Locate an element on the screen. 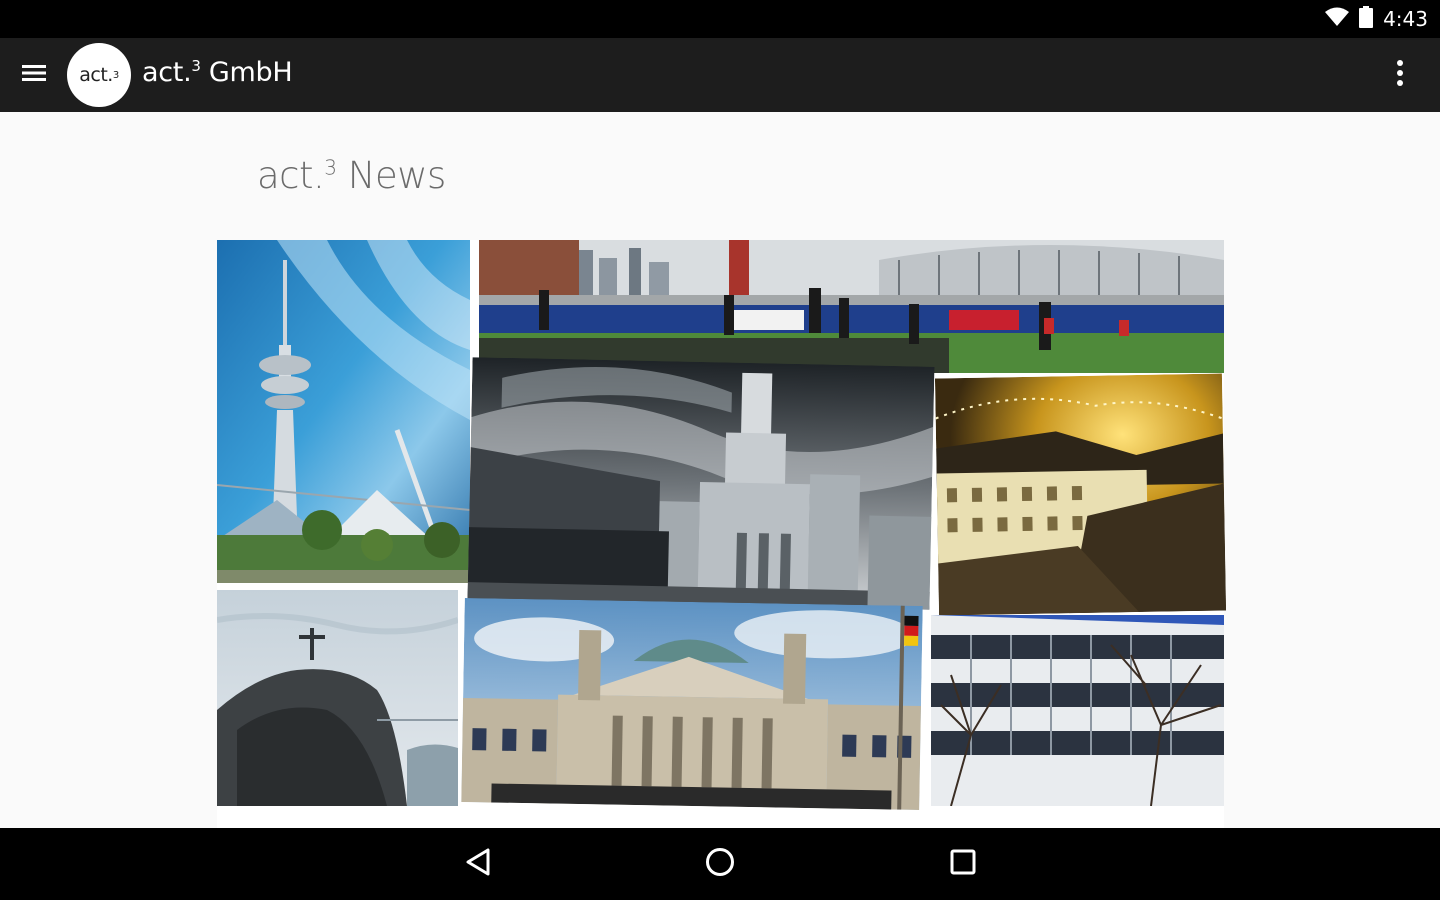 The width and height of the screenshot is (1440, 900). berlin-reichstag-photo is located at coordinates (692, 704).